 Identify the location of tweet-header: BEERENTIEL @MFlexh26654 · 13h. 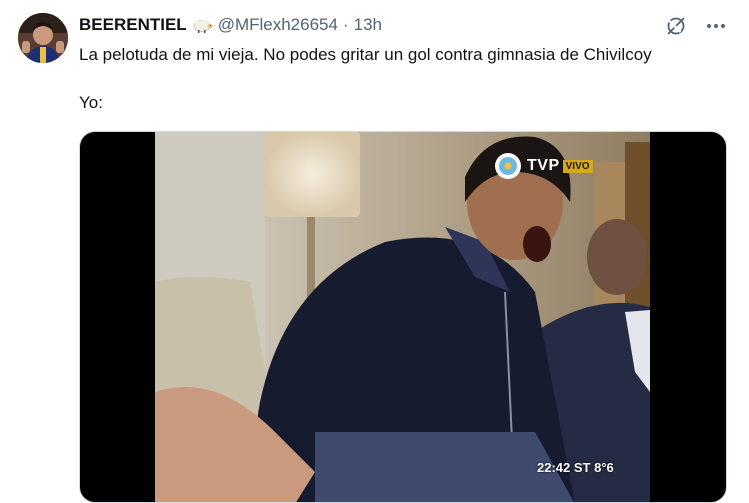
(230, 25).